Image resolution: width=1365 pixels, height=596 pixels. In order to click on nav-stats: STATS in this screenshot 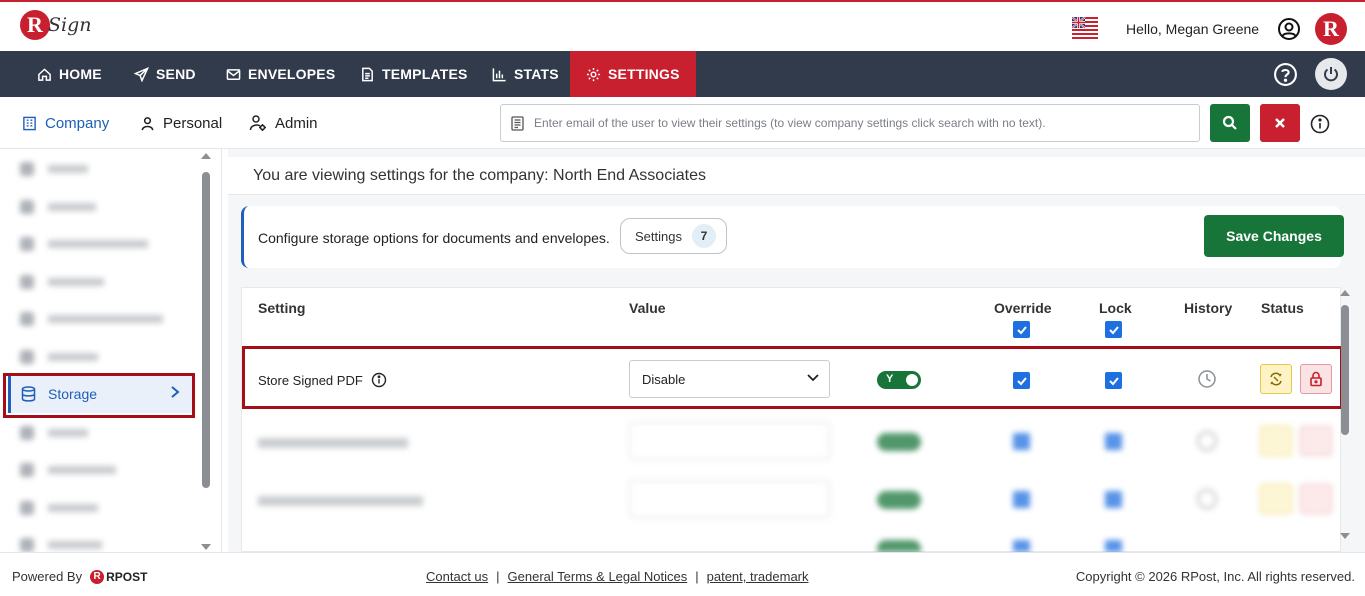, I will do `click(525, 74)`.